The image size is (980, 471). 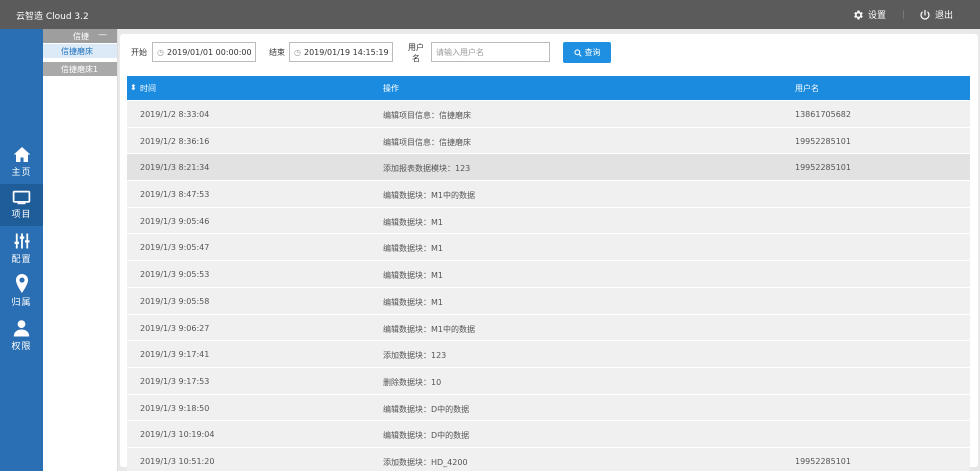 What do you see at coordinates (548, 247) in the screenshot?
I see `table-row: 2019/1/3 9:05:47 编辑数据块：M1` at bounding box center [548, 247].